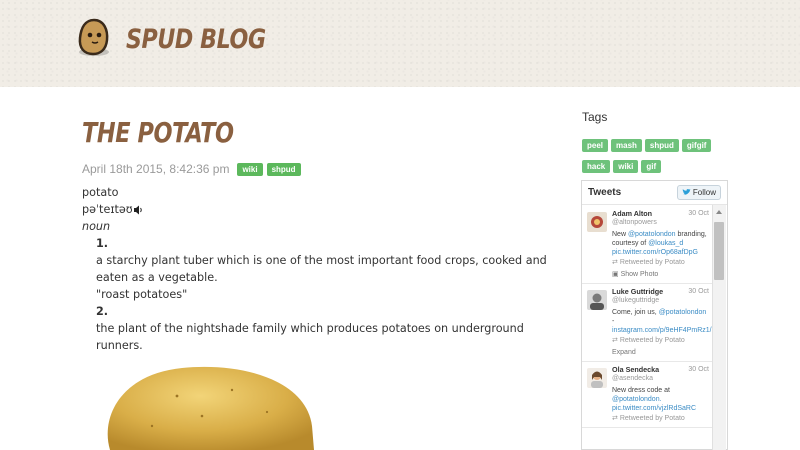 This screenshot has width=800, height=450. What do you see at coordinates (635, 312) in the screenshot?
I see `tweet-text-part: Come, join us,` at bounding box center [635, 312].